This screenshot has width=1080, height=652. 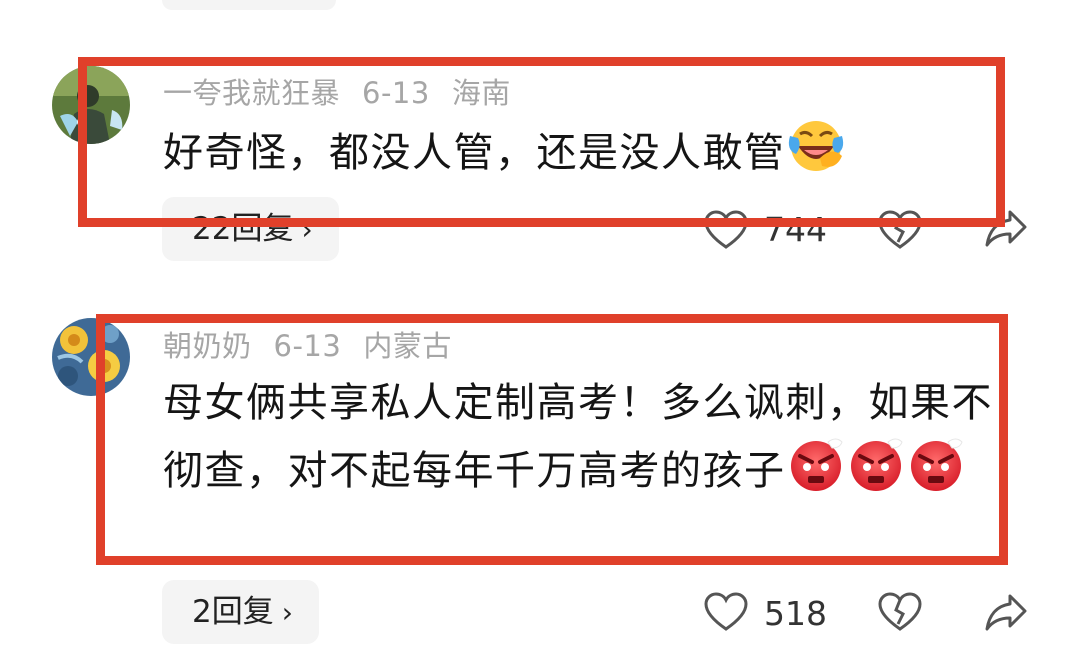 I want to click on like-count: 518, so click(x=795, y=613).